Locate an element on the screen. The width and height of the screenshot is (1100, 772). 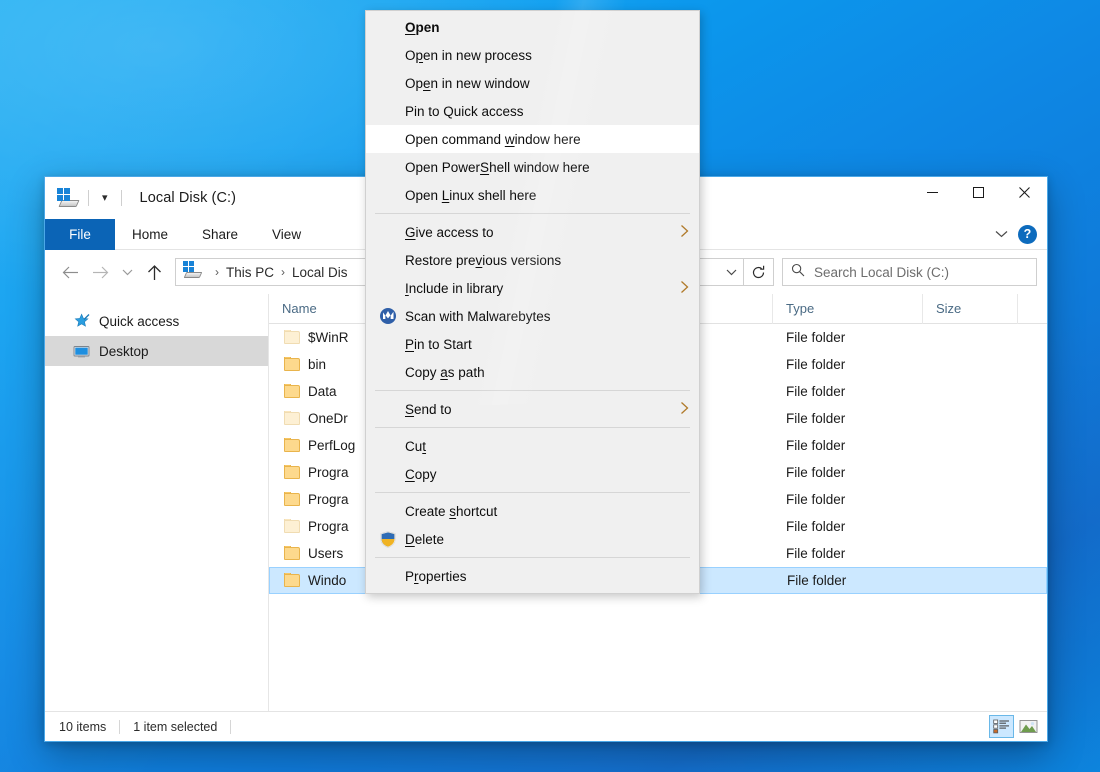
file-name-label: Data is located at coordinates (322, 391).